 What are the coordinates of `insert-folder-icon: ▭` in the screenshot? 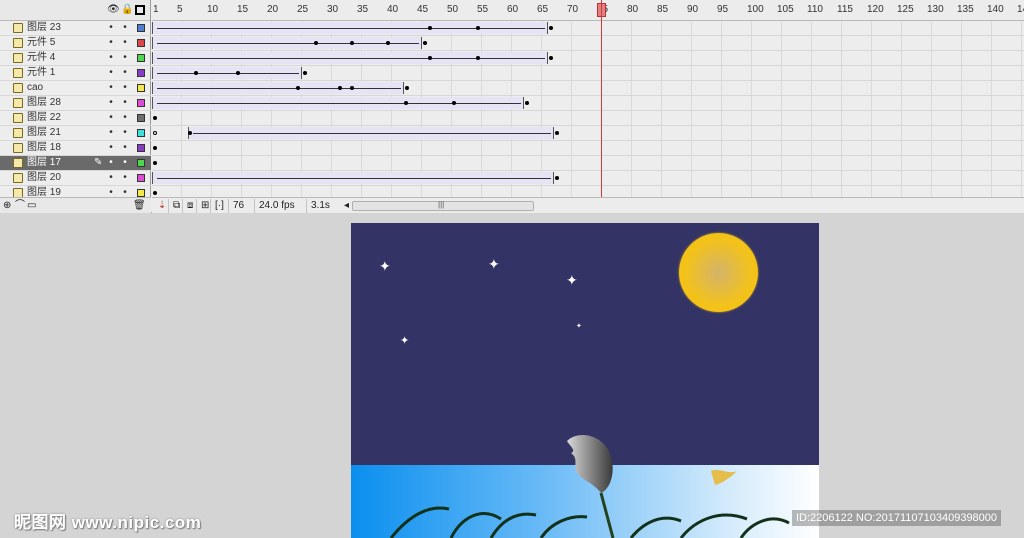 It's located at (31, 205).